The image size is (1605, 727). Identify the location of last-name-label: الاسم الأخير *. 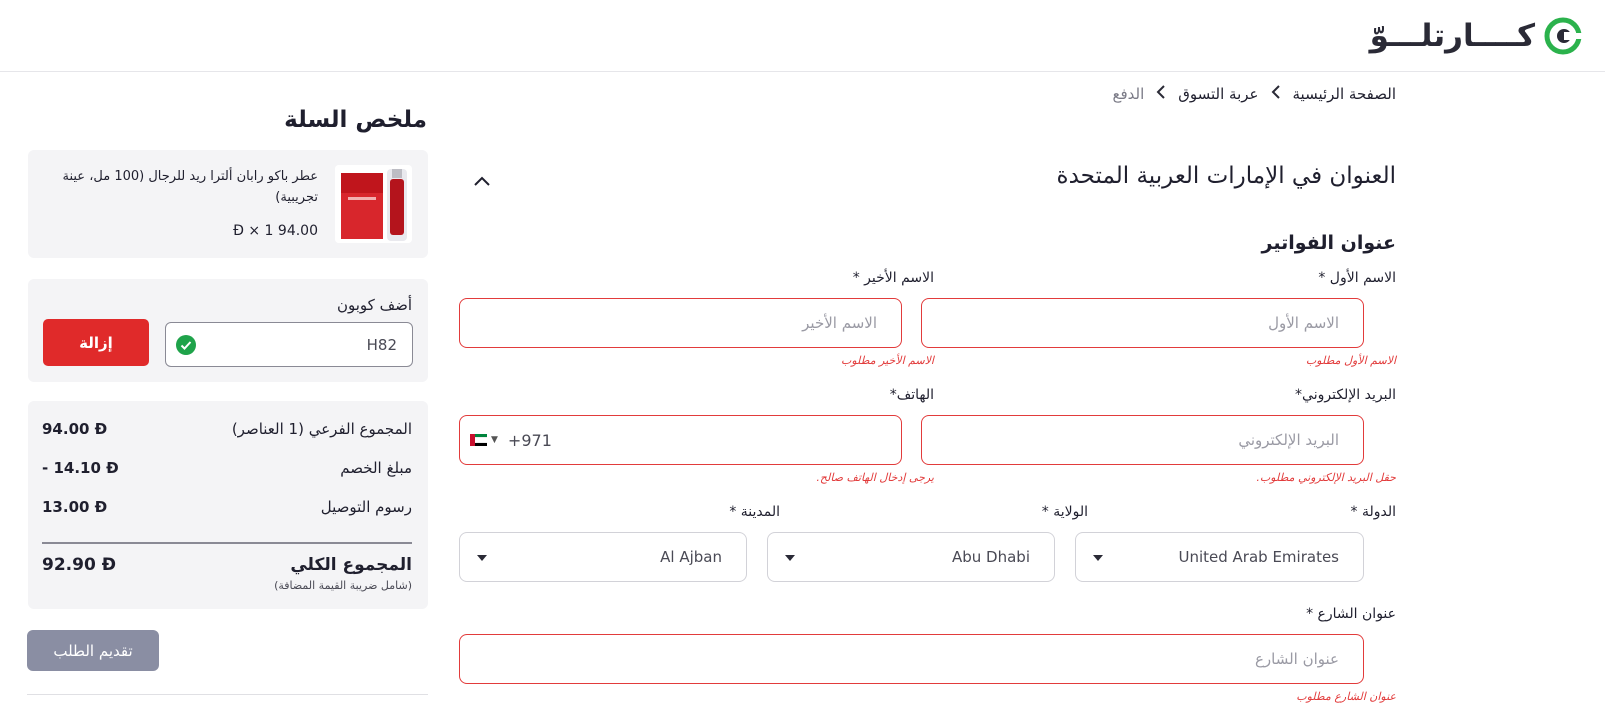
(893, 278).